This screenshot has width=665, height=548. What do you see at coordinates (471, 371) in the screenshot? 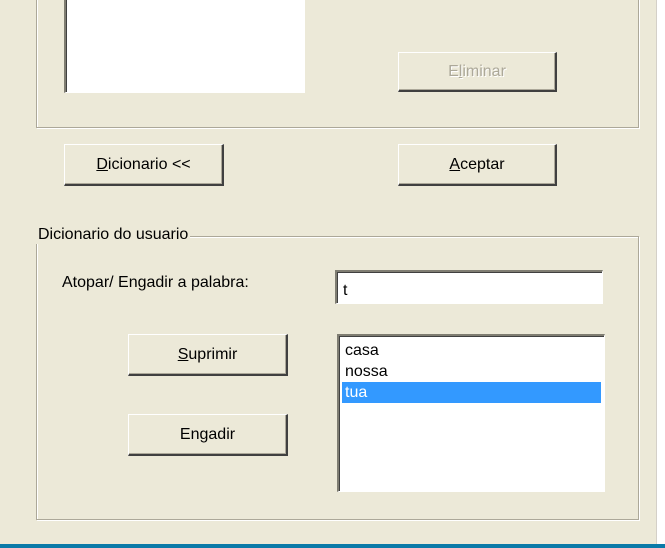
I see `word-list-item: nossa` at bounding box center [471, 371].